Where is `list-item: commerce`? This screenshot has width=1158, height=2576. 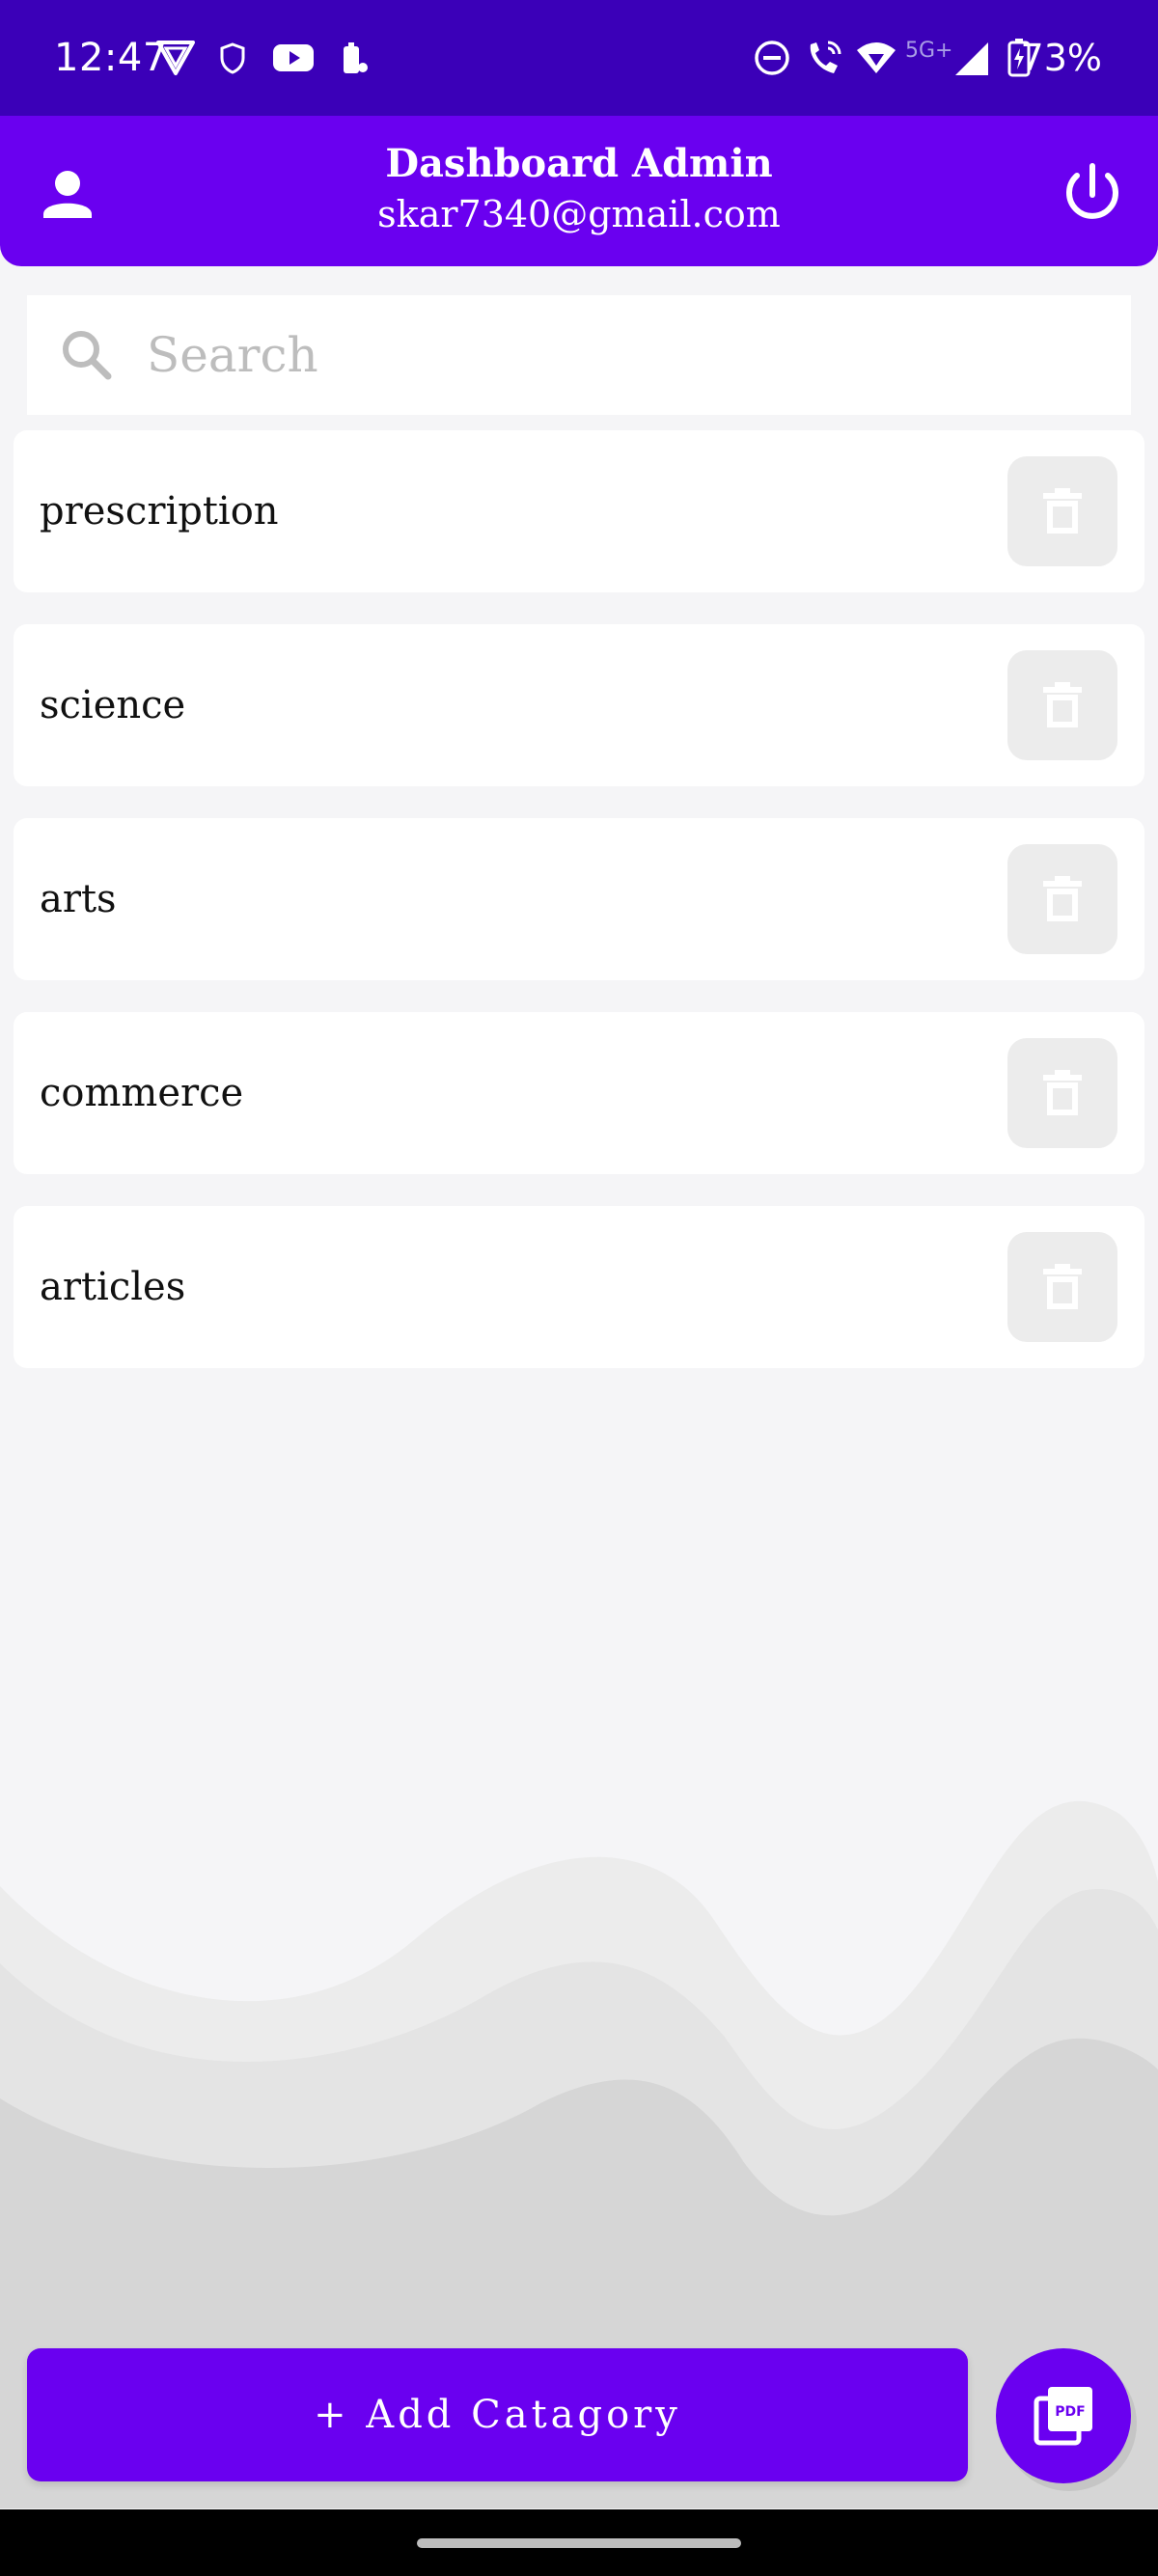
list-item: commerce is located at coordinates (579, 1093).